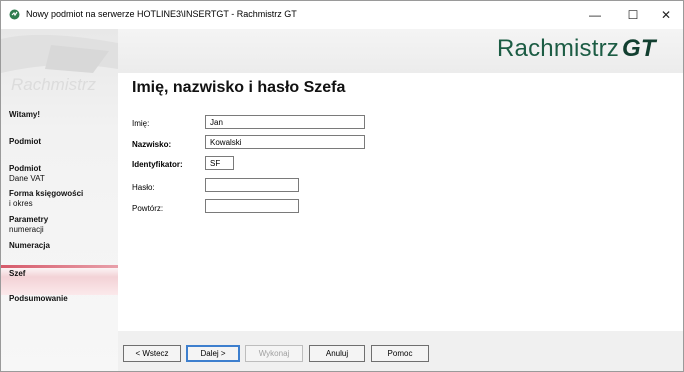  What do you see at coordinates (285, 142) in the screenshot?
I see `last-name-field` at bounding box center [285, 142].